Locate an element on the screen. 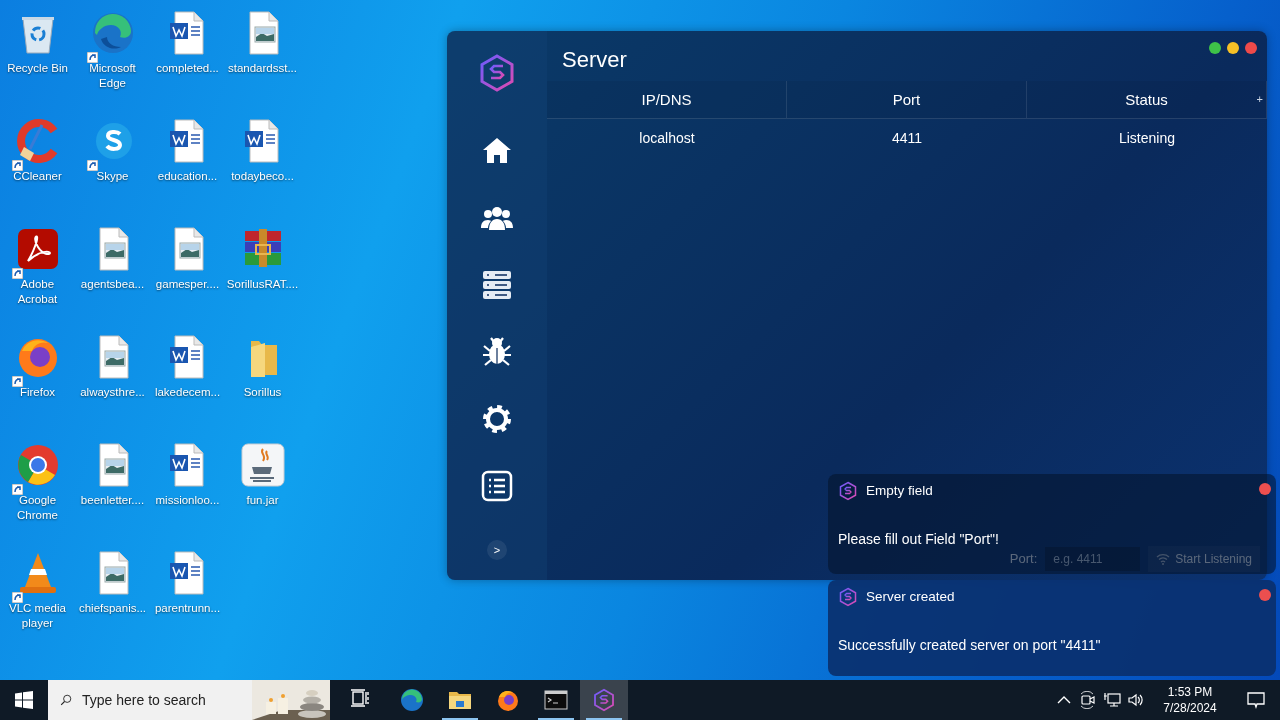 Image resolution: width=1280 pixels, height=720 pixels. icon-label: Skype is located at coordinates (112, 176).